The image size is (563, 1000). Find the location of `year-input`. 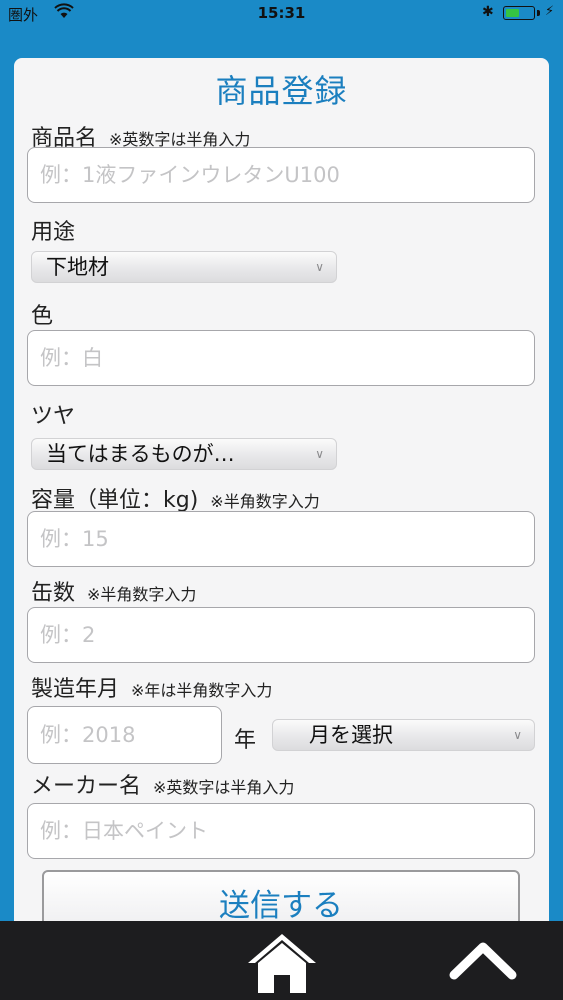

year-input is located at coordinates (124, 735).